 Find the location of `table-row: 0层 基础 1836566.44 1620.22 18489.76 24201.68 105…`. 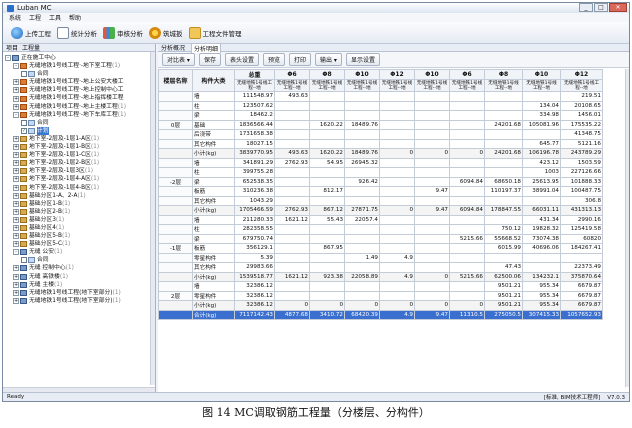

table-row: 0层 基础 1836566.44 1620.22 18489.76 24201.68 105… is located at coordinates (380, 124).